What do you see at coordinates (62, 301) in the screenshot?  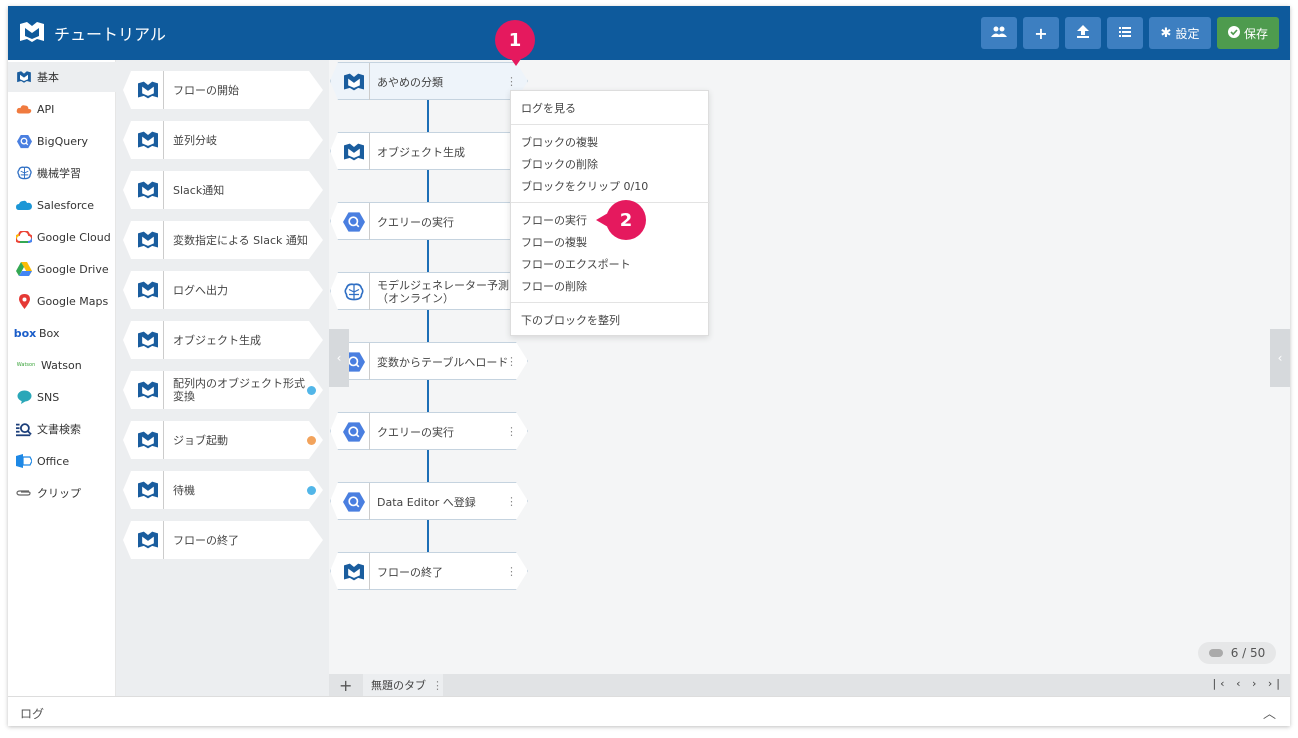 I see `sidebar-item-google-maps: Google Maps` at bounding box center [62, 301].